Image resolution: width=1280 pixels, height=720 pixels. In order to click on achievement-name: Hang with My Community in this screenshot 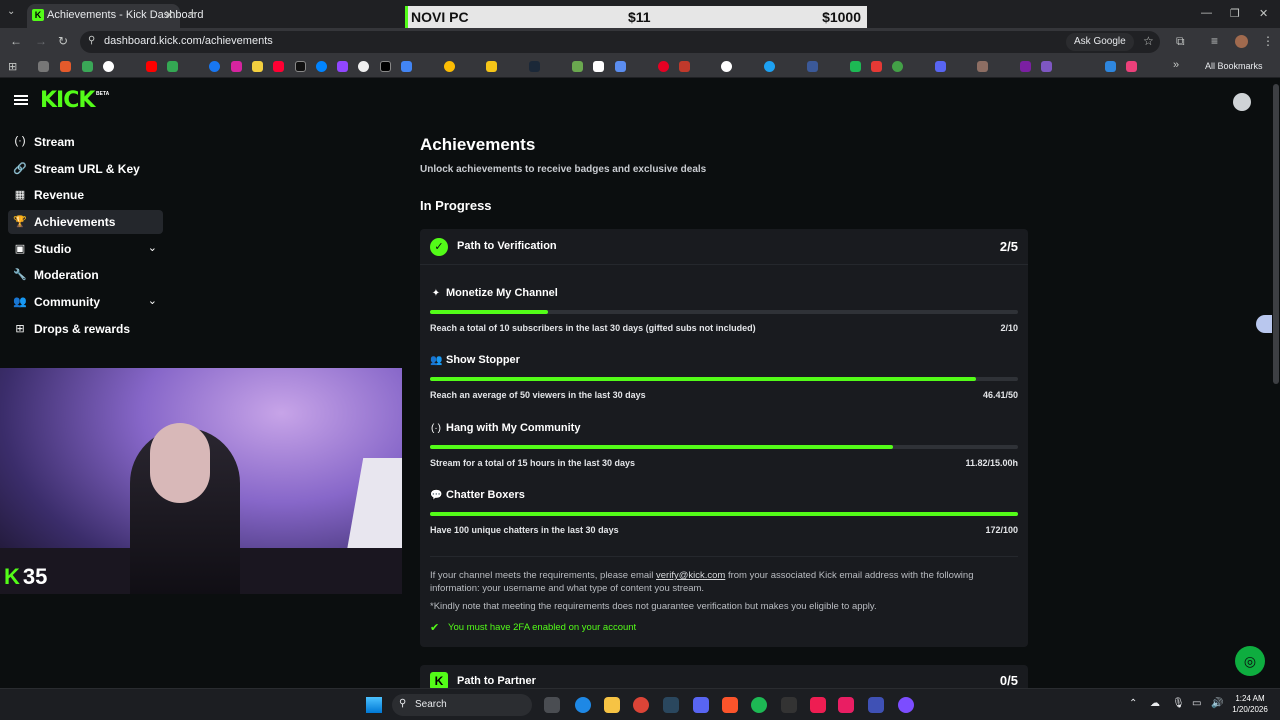, I will do `click(513, 428)`.